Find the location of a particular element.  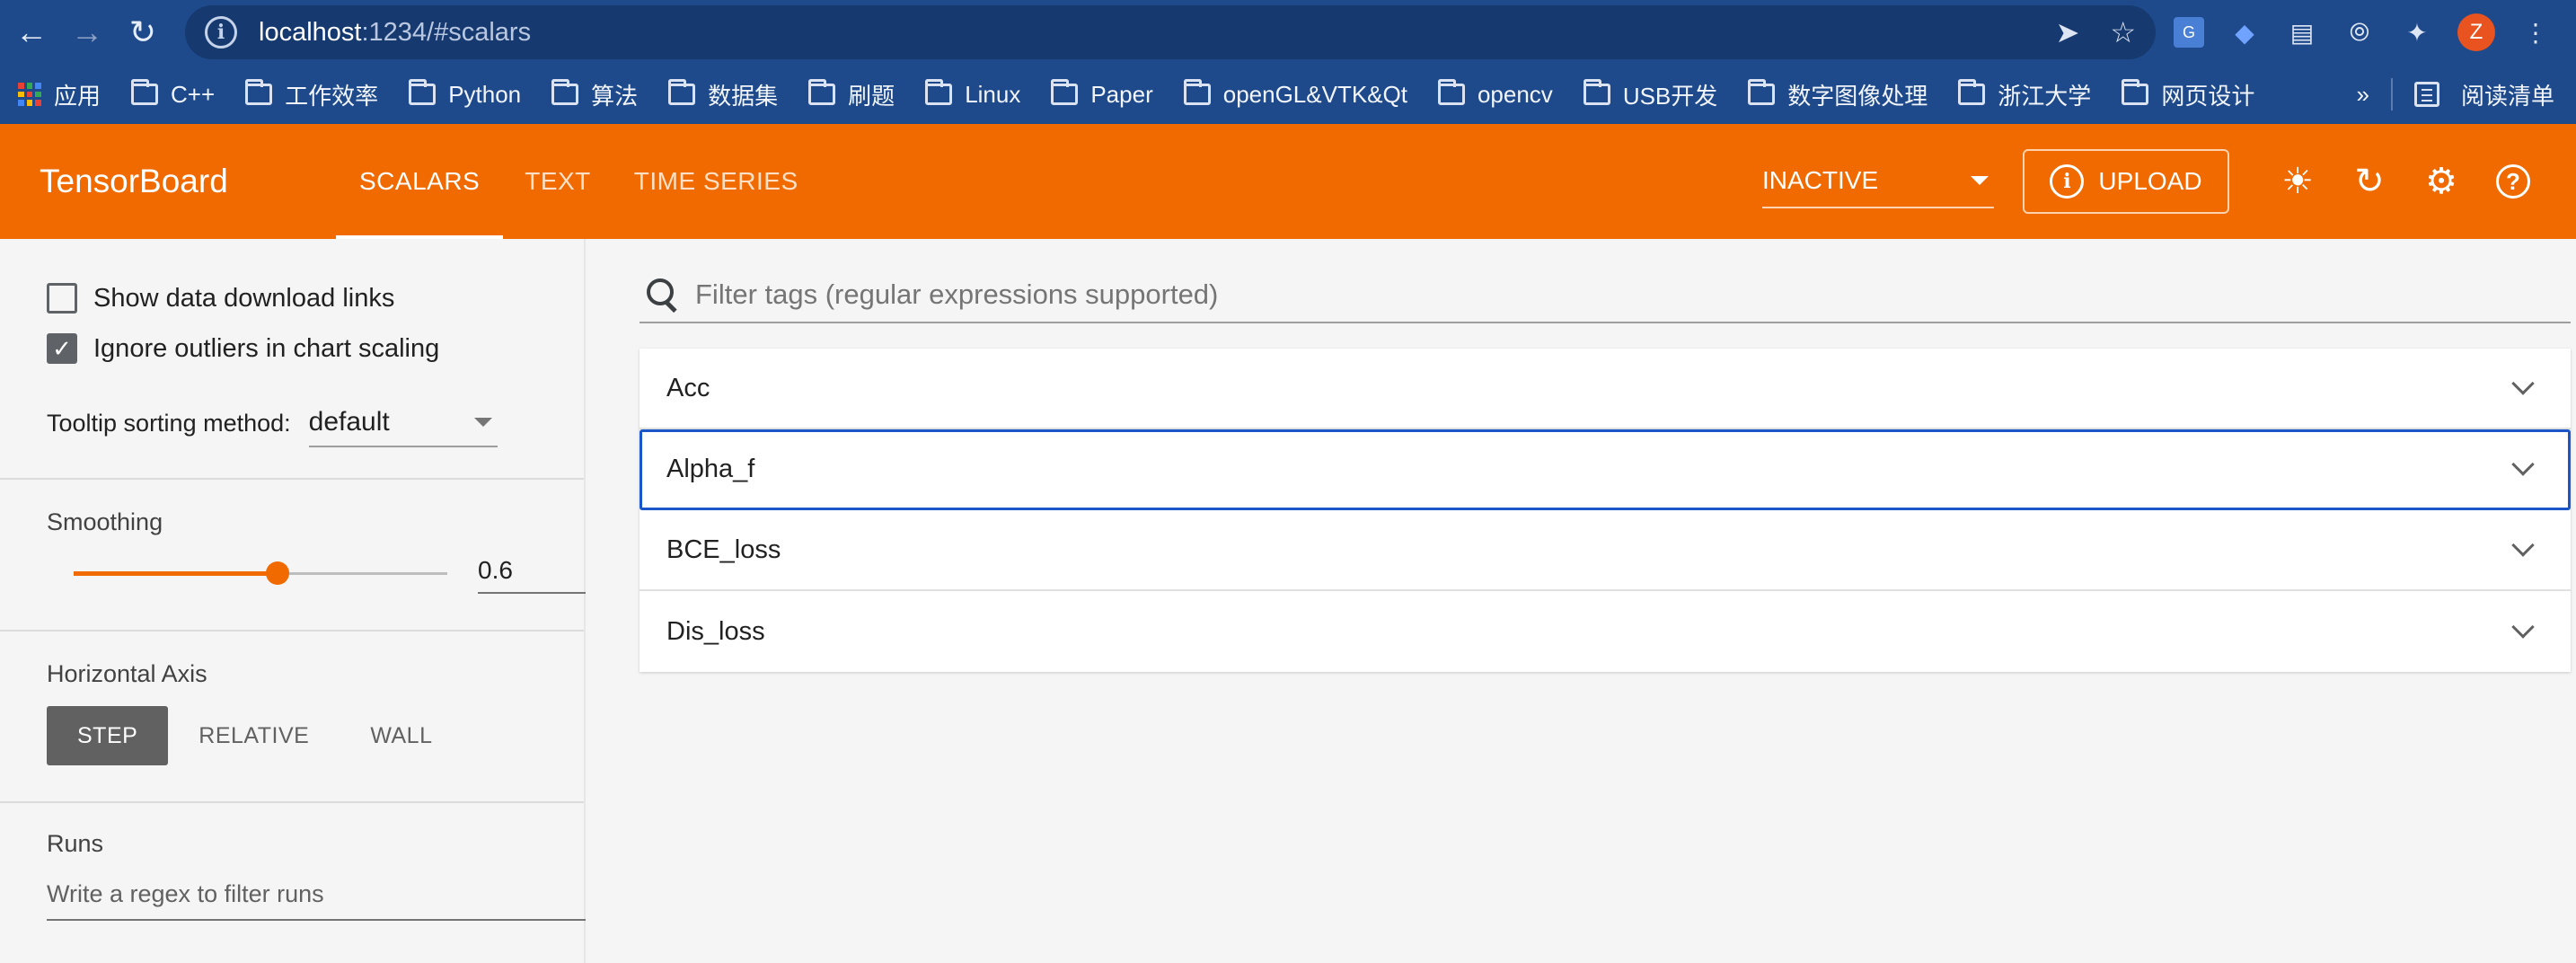

extension-drop-icon: ◆ is located at coordinates (2245, 32).